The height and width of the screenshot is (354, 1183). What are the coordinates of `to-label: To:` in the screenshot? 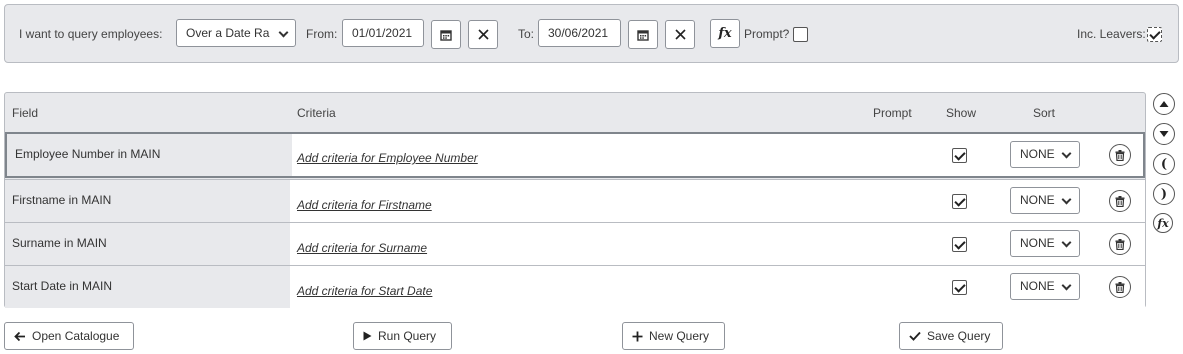 It's located at (526, 34).